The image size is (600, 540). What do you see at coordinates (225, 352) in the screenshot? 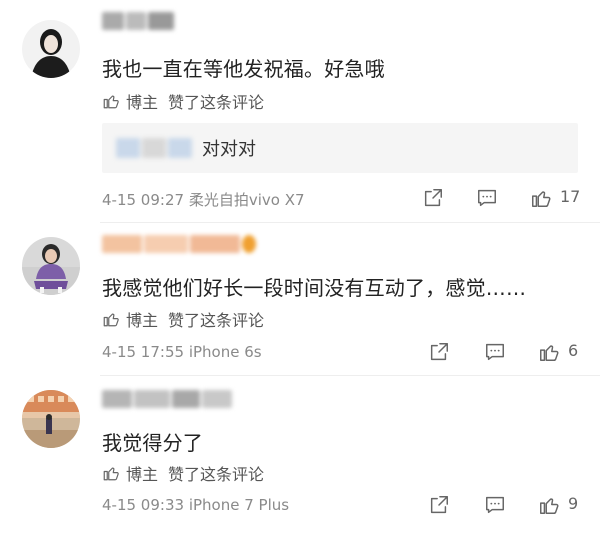
I see `comment-source: iPhone 6s` at bounding box center [225, 352].